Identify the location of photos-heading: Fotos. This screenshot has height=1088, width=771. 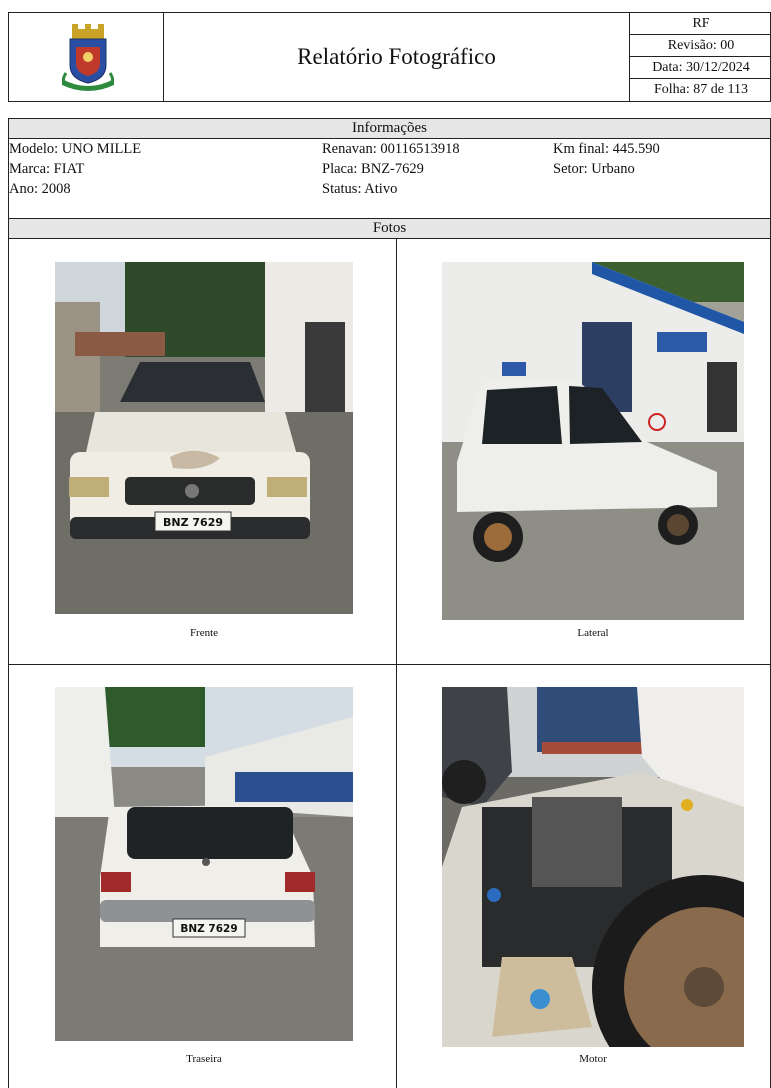
(389, 228).